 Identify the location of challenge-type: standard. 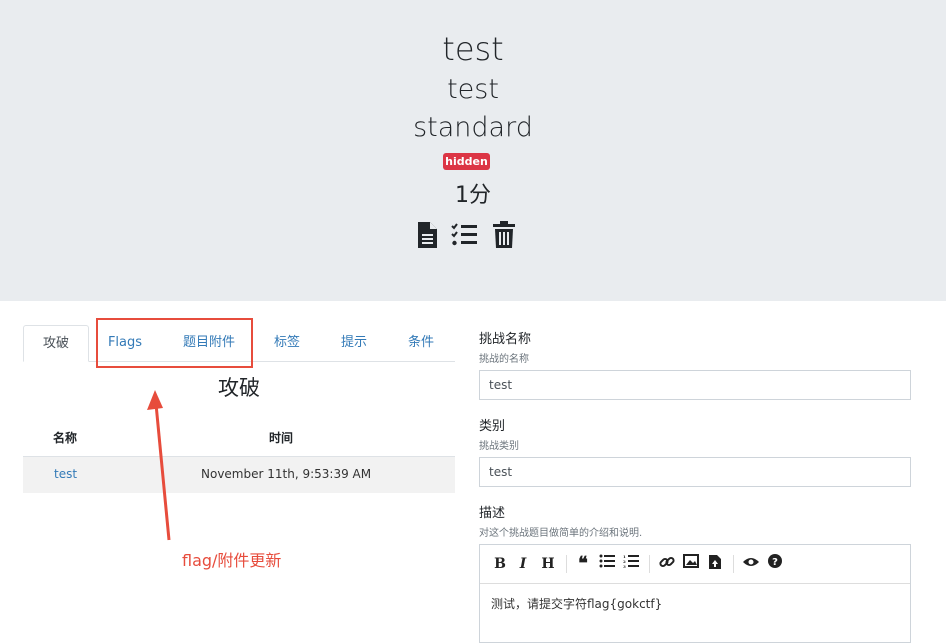
(473, 127).